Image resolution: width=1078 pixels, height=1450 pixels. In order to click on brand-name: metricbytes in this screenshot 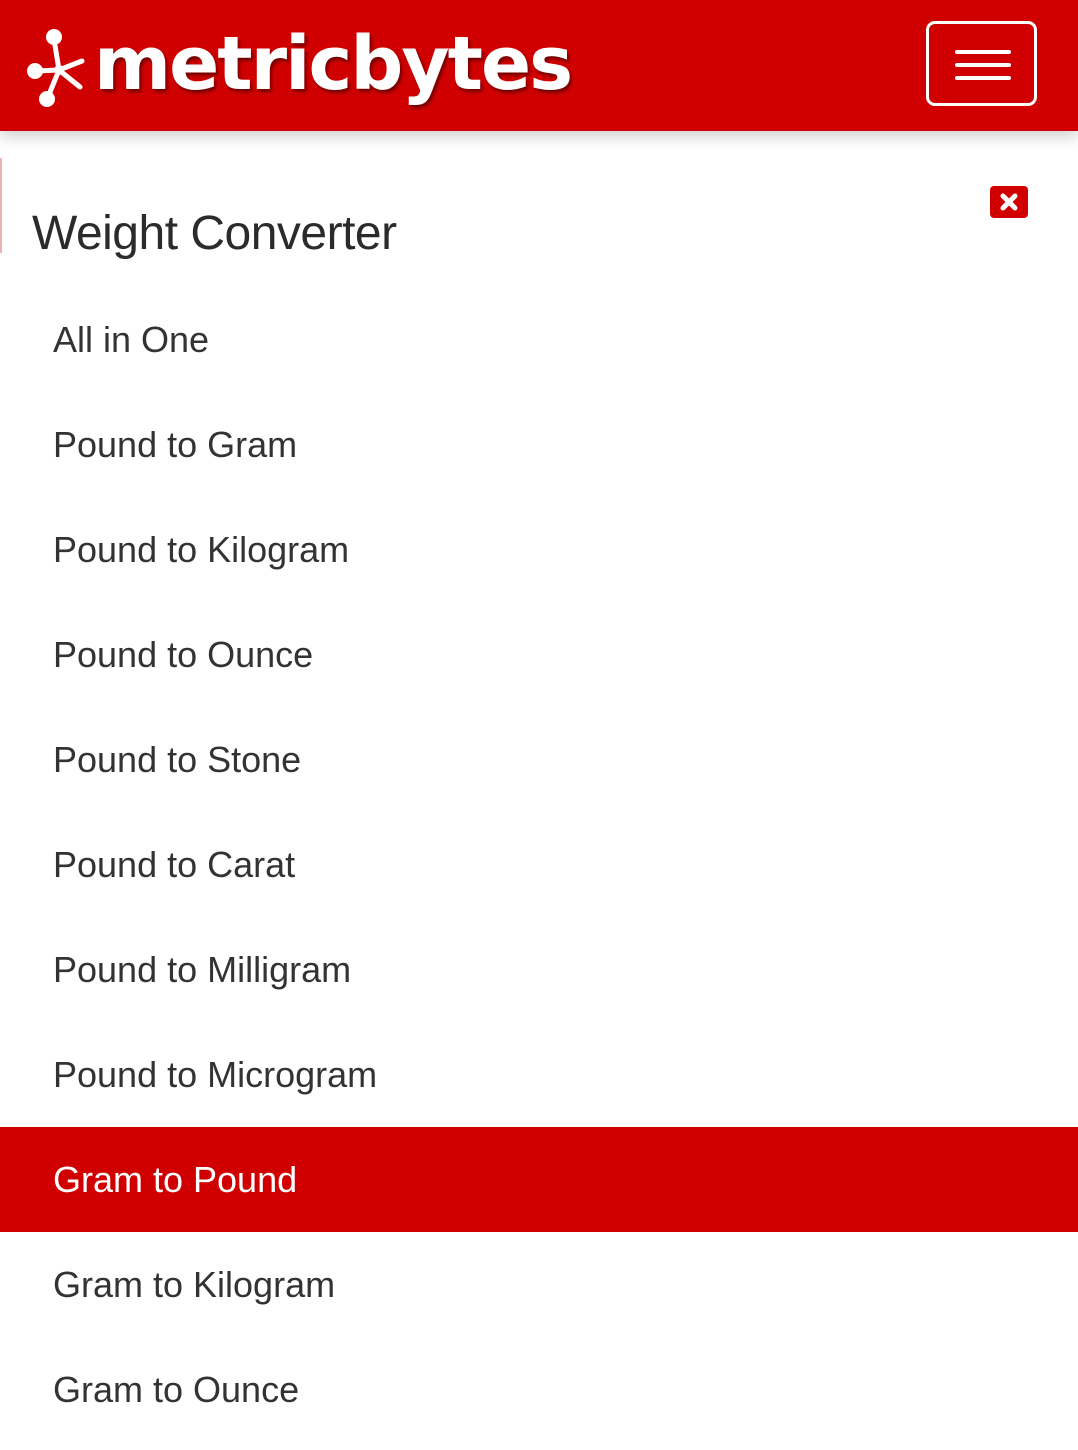, I will do `click(333, 63)`.